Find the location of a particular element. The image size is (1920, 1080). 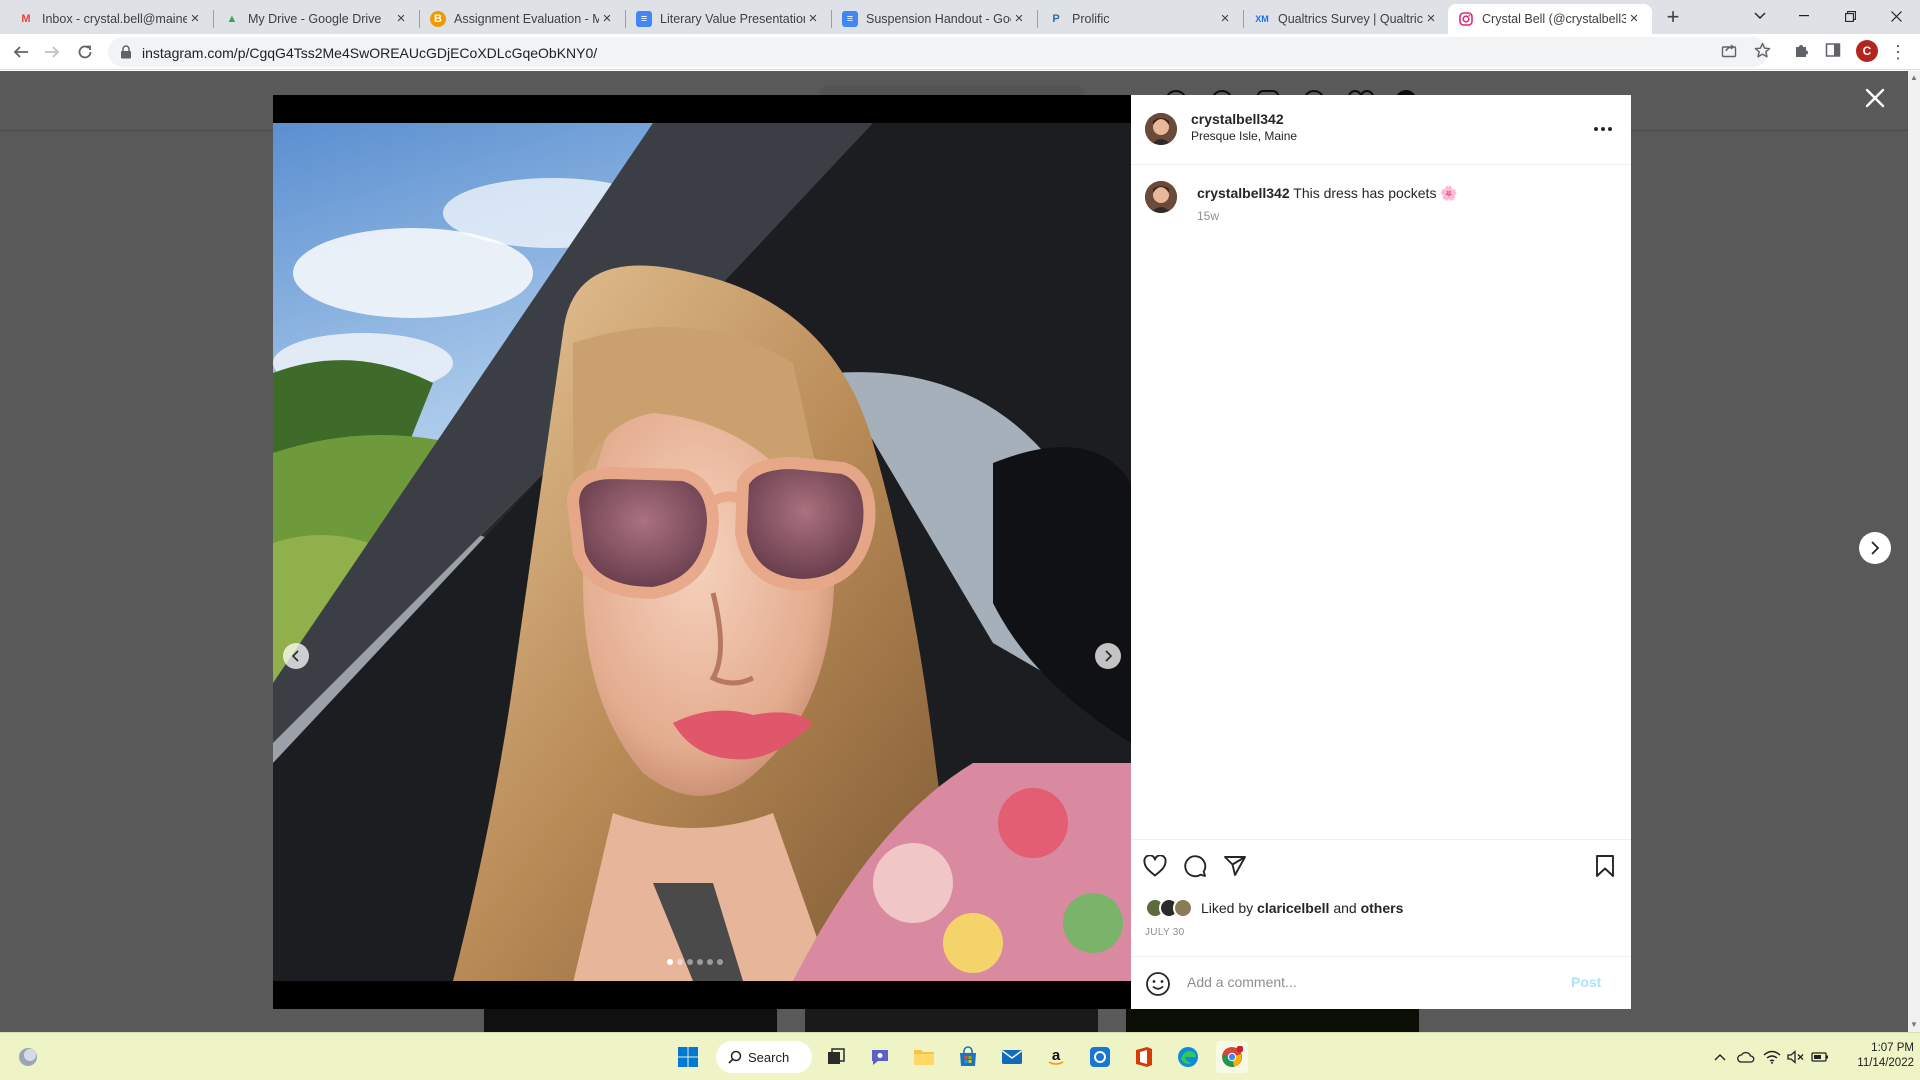

tab-gmail-inbox: M Inbox - crystal.bell@maine × is located at coordinates (110, 19).